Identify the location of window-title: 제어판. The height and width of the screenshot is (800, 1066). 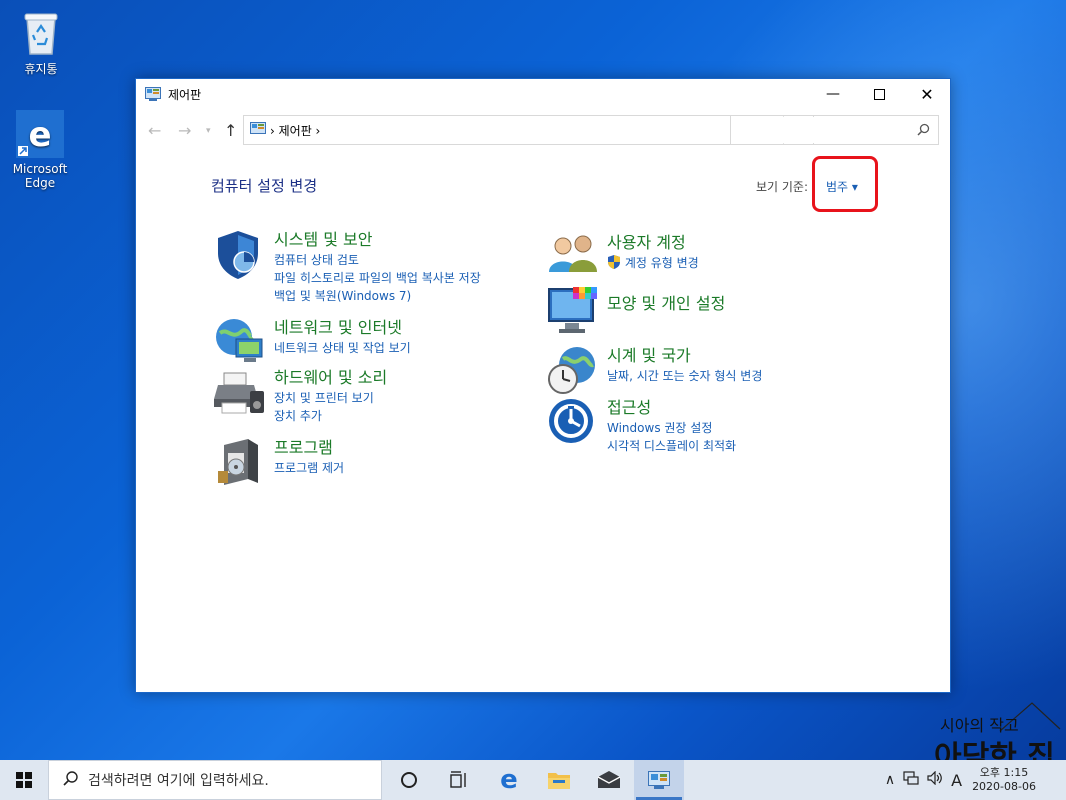
(185, 95).